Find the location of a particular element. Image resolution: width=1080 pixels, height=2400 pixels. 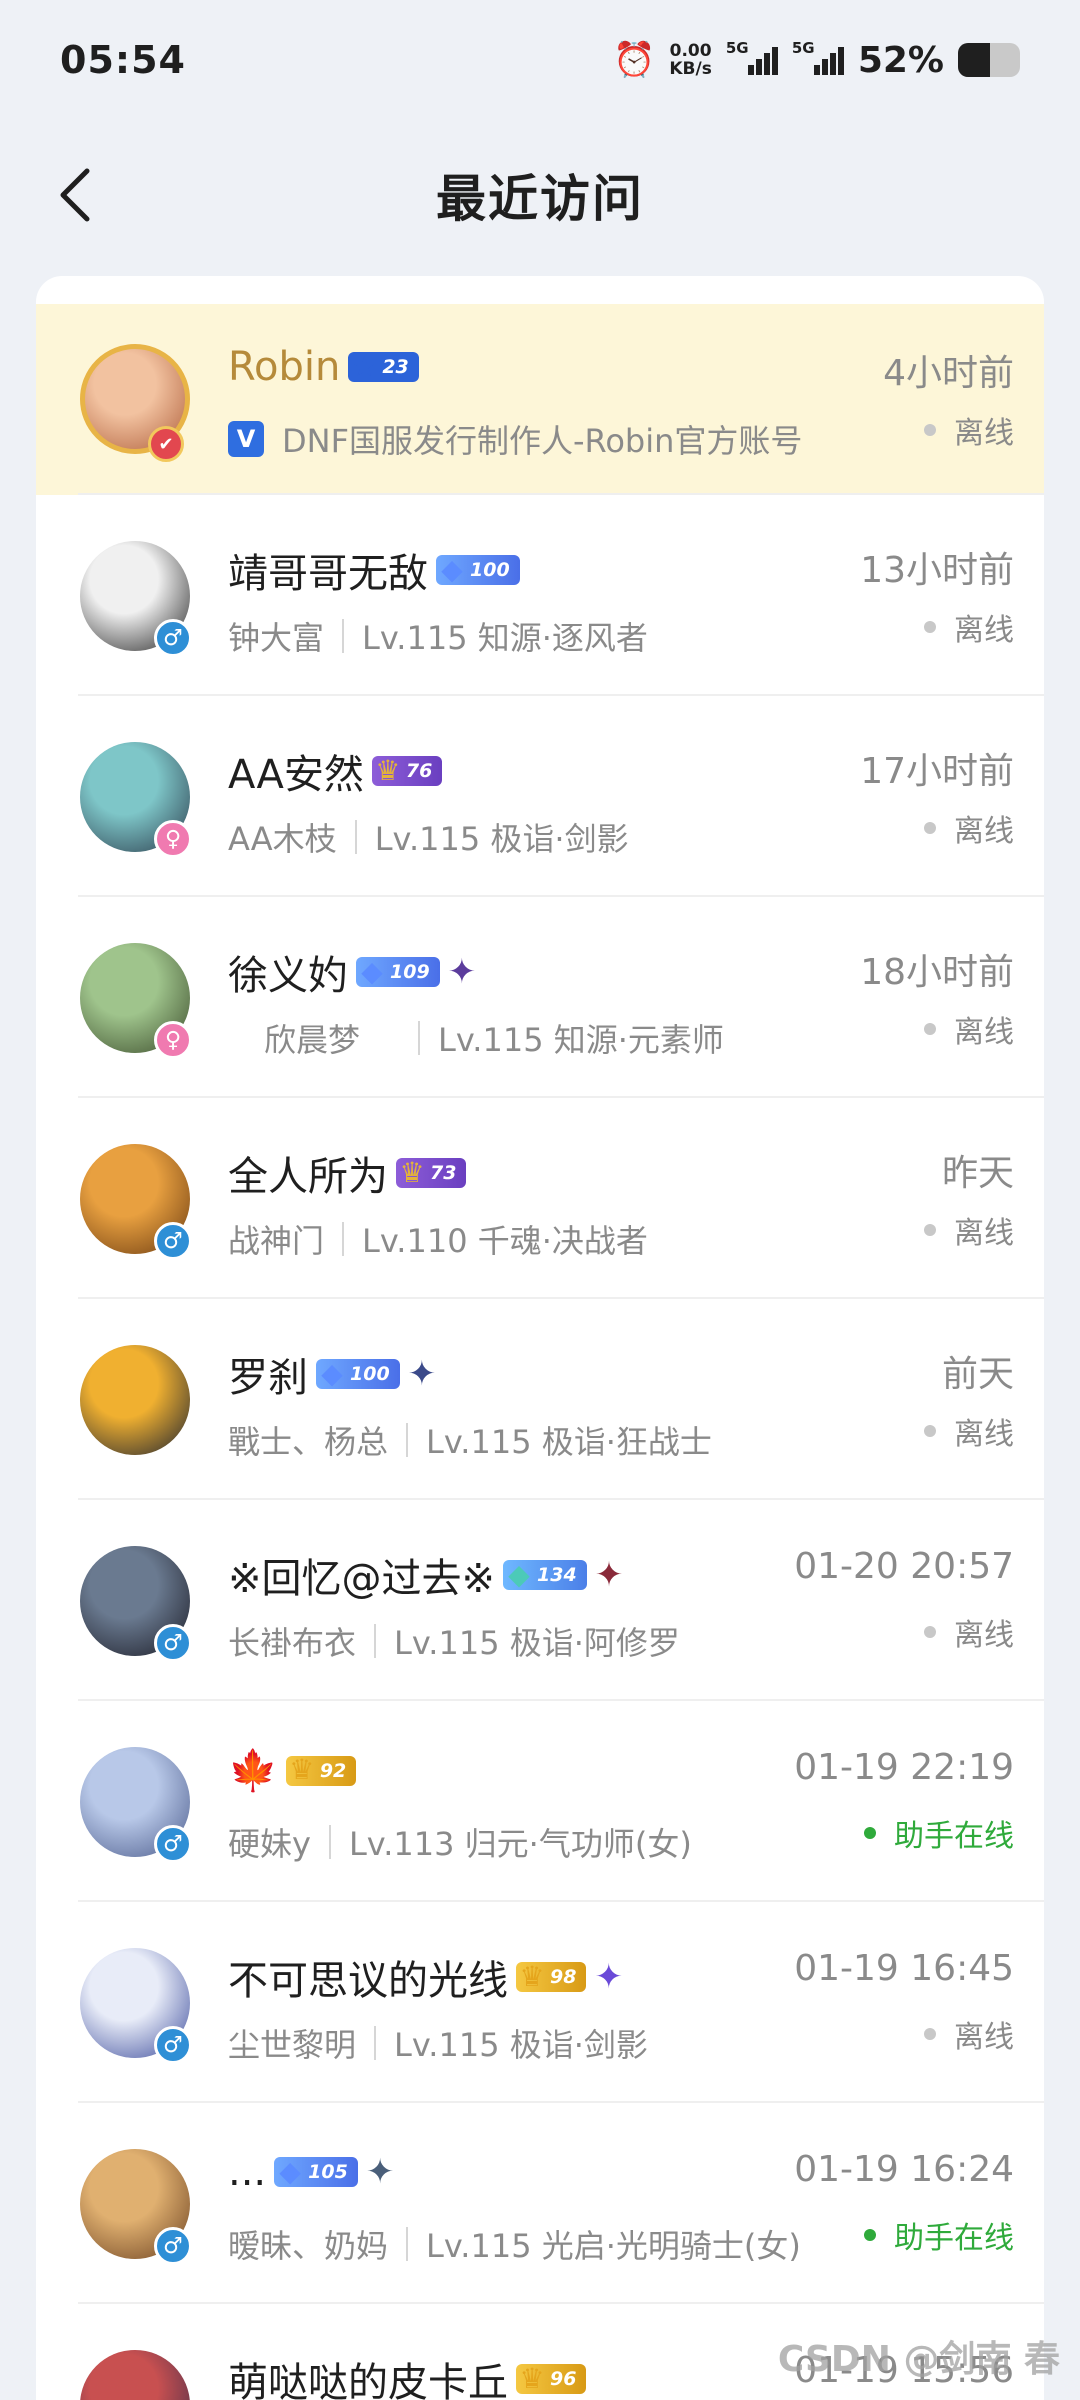

level-badge-value: 96 is located at coordinates (563, 2379).